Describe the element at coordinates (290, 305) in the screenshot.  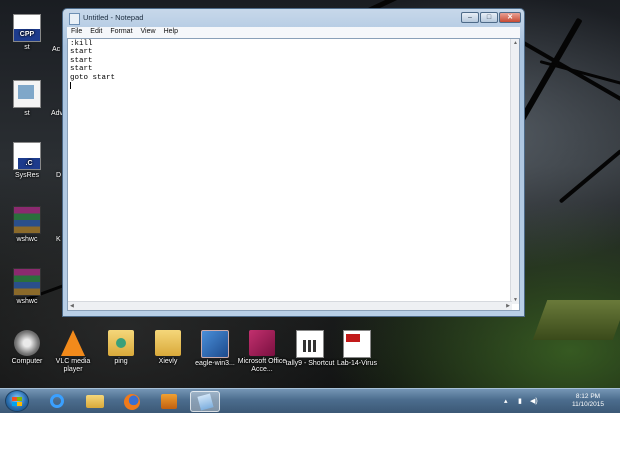
I see `horizontal-scrollbar: ◀ ▶` at that location.